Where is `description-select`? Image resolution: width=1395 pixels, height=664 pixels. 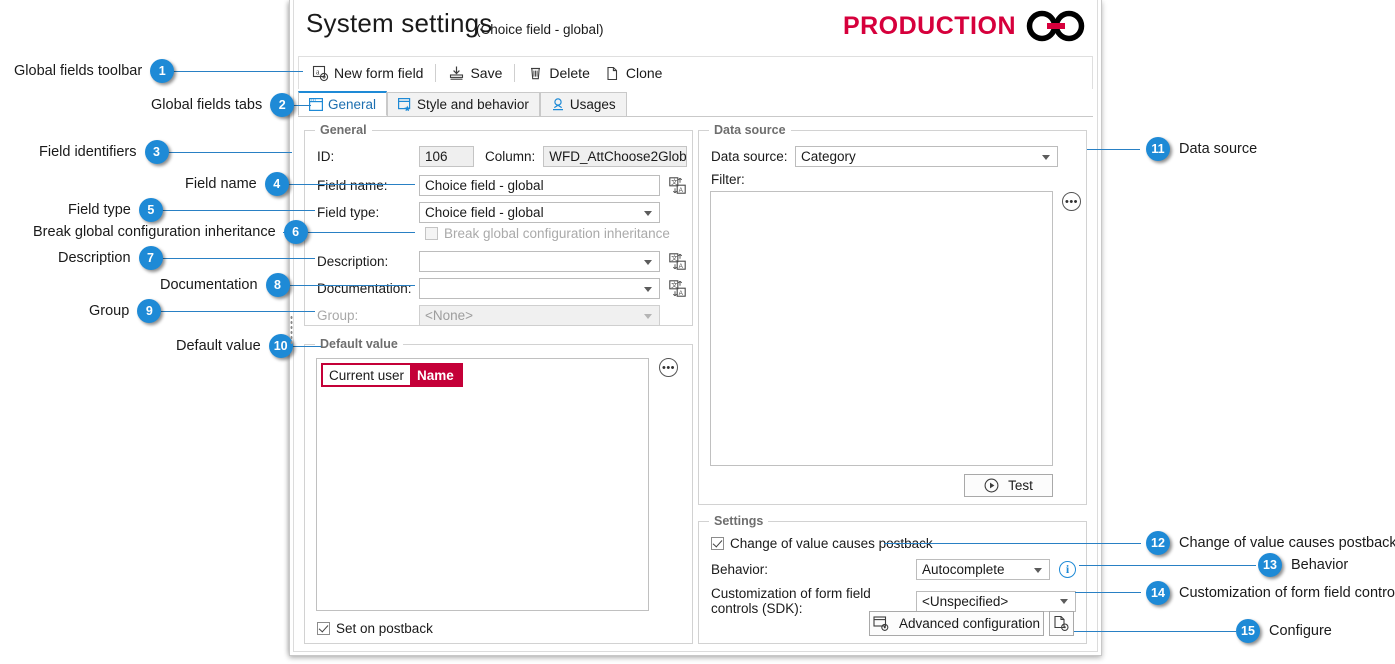 description-select is located at coordinates (539, 261).